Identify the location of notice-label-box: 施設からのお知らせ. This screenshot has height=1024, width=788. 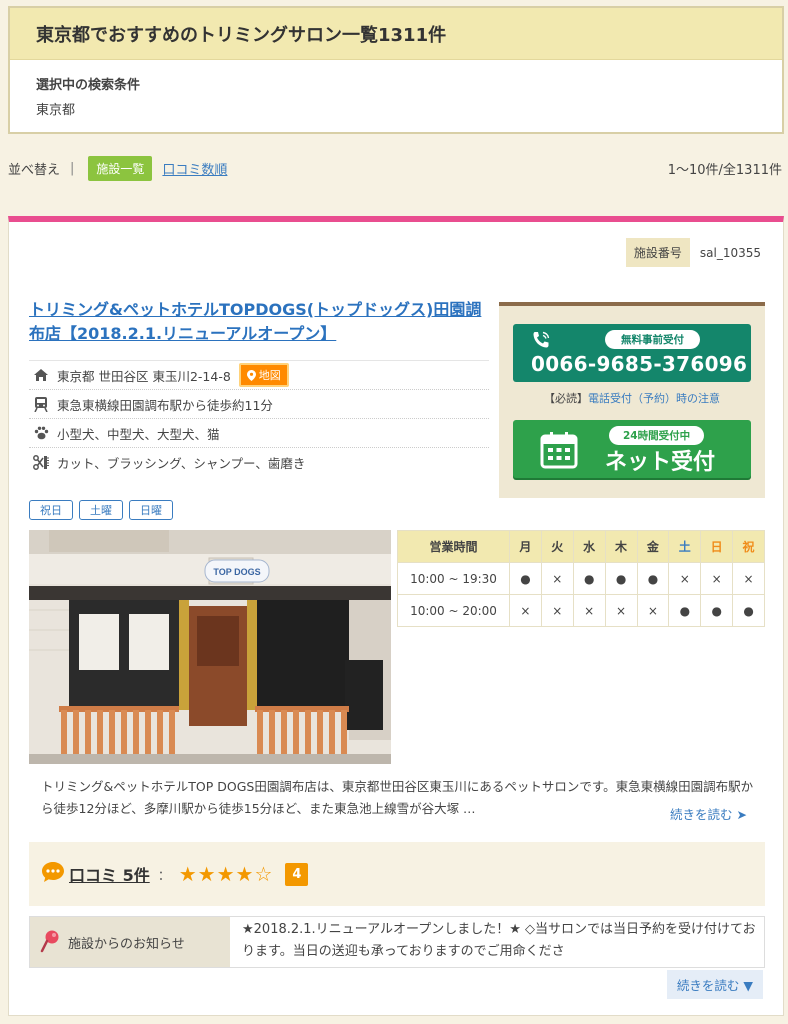
(130, 942).